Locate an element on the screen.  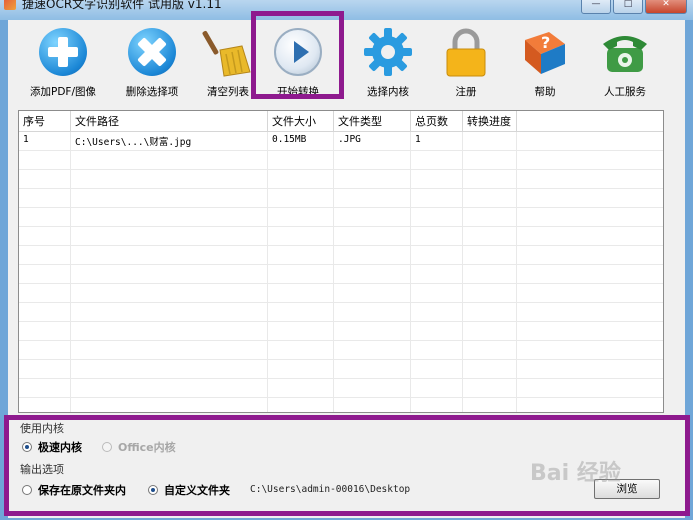
lock-icon is located at coordinates (466, 52).